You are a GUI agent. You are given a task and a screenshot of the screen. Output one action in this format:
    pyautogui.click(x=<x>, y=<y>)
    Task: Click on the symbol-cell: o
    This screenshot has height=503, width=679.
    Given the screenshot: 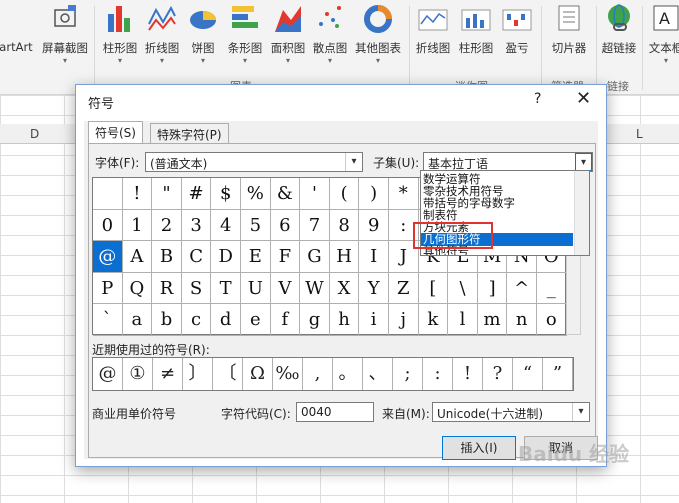 What is the action you would take?
    pyautogui.click(x=552, y=320)
    